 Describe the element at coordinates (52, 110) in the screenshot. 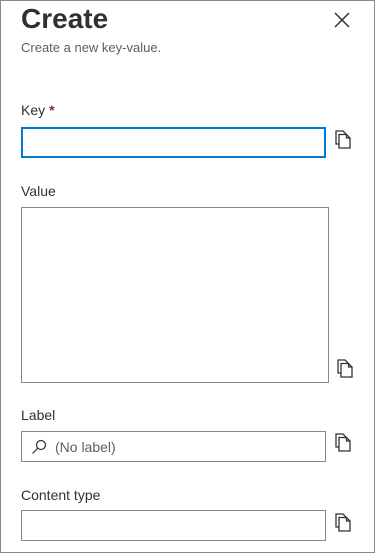

I see `required-marker: *` at that location.